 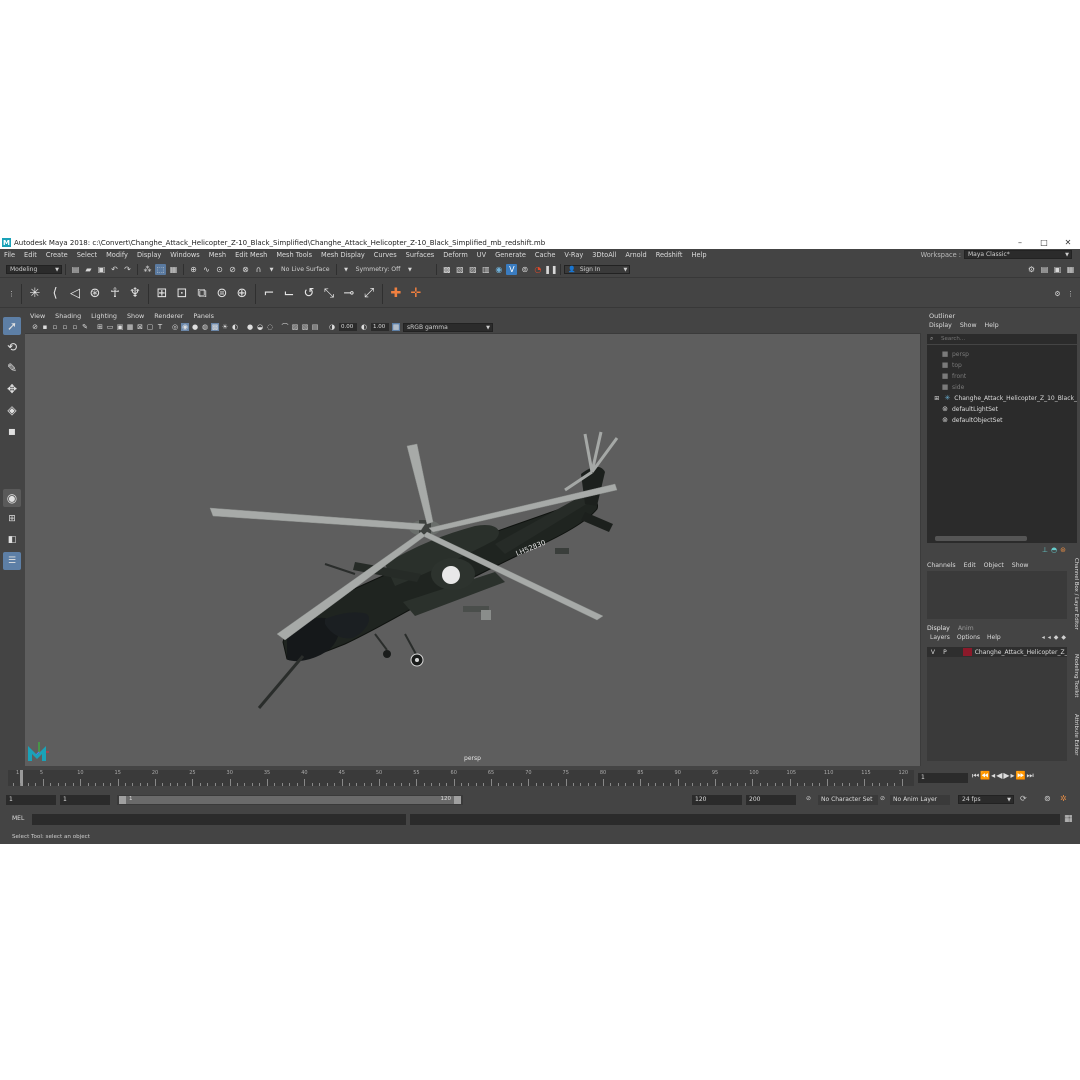 I want to click on tab-modeling-toolkit: Modeling Toolkit, so click(x=1074, y=675).